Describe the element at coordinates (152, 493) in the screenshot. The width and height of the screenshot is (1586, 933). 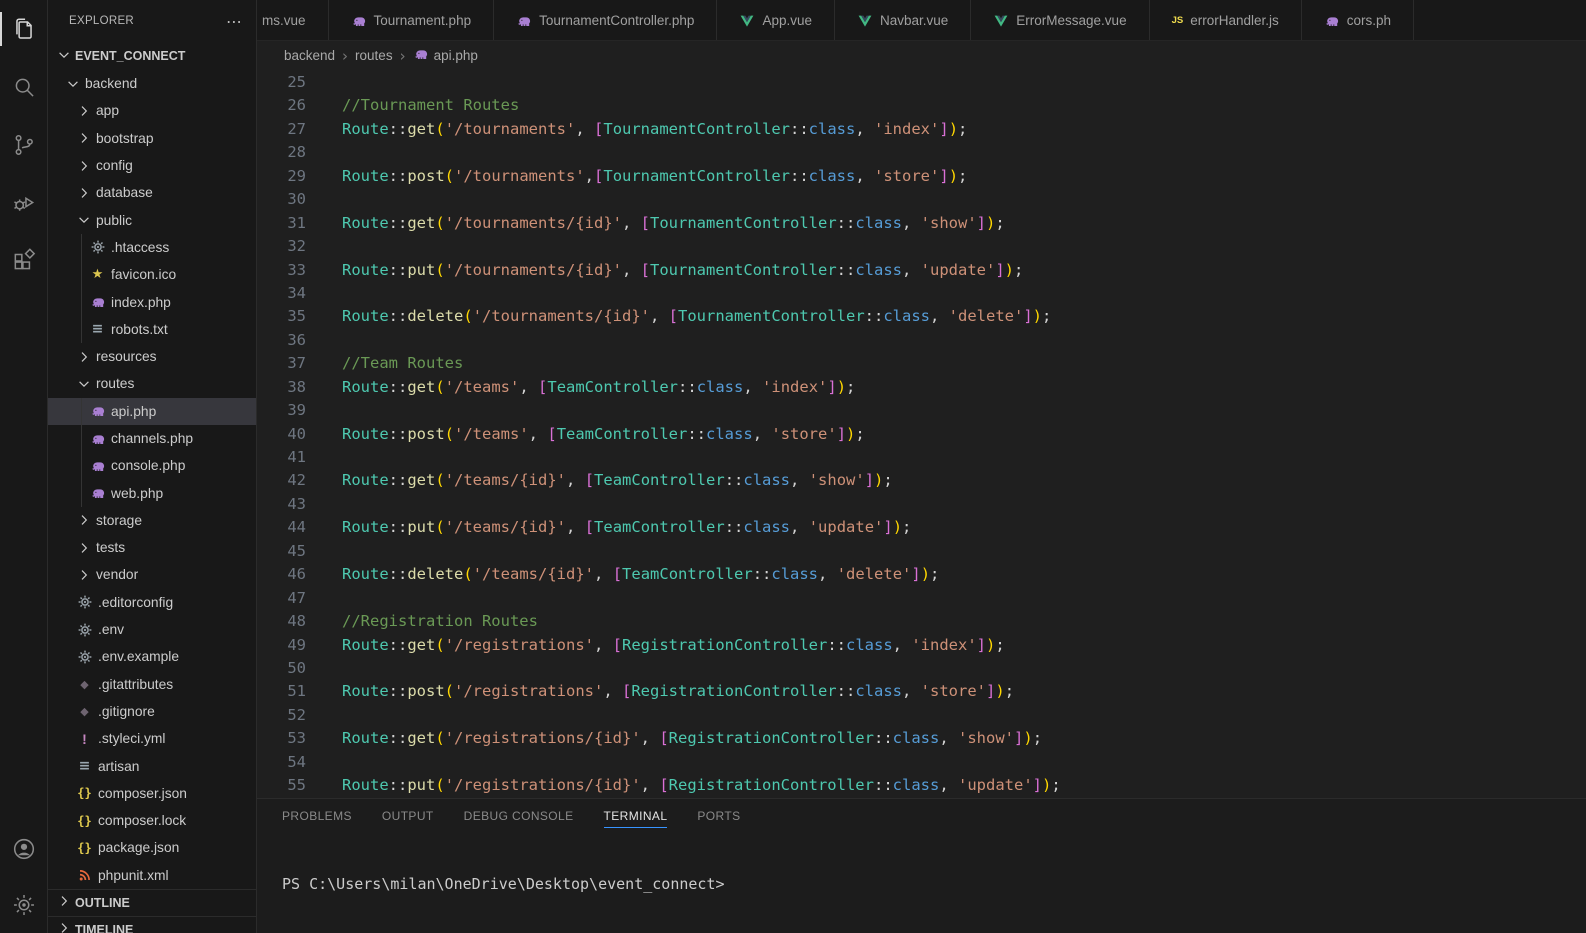
I see `tree-file-web-php: web.php` at that location.